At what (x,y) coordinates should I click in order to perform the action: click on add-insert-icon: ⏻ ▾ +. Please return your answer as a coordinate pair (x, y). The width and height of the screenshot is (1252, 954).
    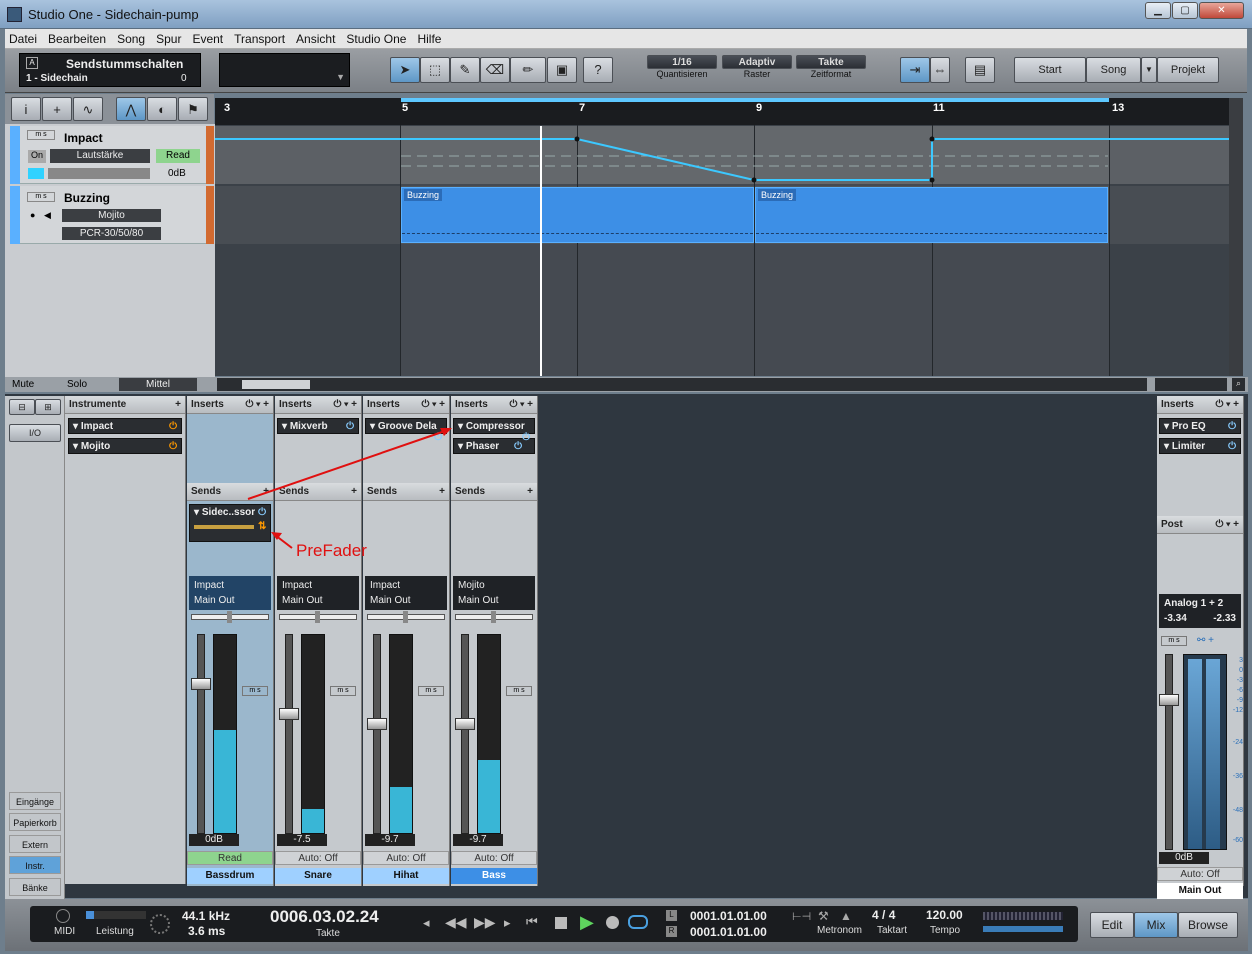
    Looking at the image, I should click on (1227, 404).